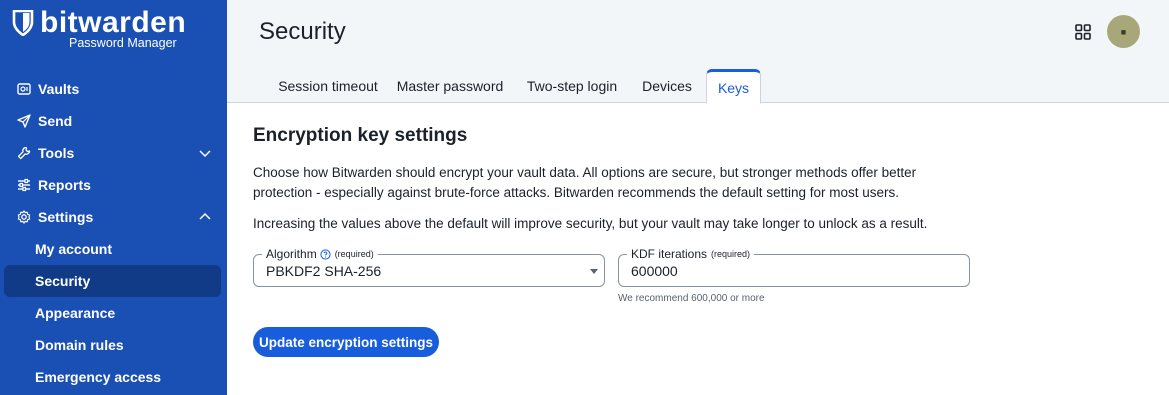 Image resolution: width=1169 pixels, height=395 pixels. Describe the element at coordinates (55, 121) in the screenshot. I see `sidebar-item-label: Send` at that location.